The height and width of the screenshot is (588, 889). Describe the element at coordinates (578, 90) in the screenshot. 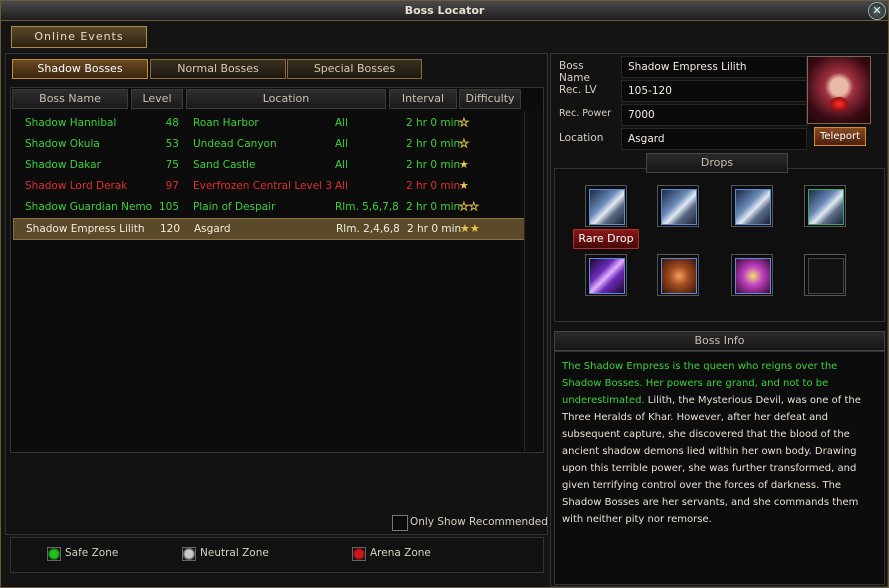

I see `rec-lv-label: Rec. LV` at that location.